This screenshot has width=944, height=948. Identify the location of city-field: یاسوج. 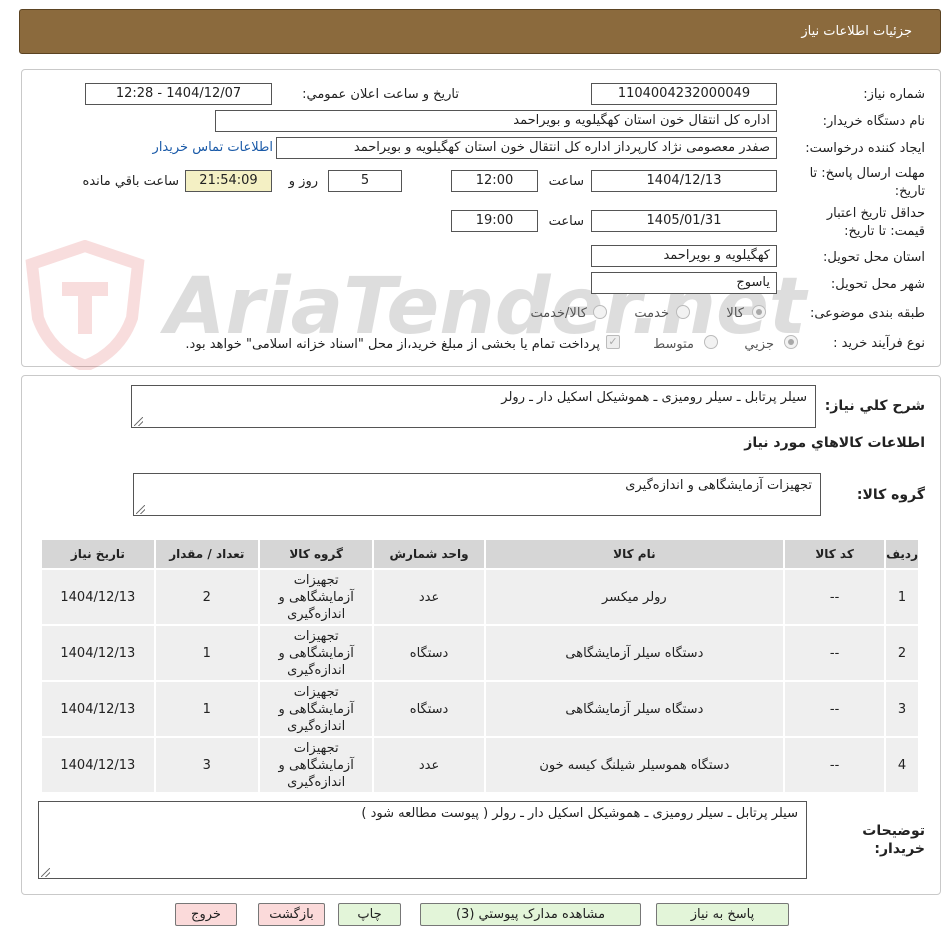
(684, 283).